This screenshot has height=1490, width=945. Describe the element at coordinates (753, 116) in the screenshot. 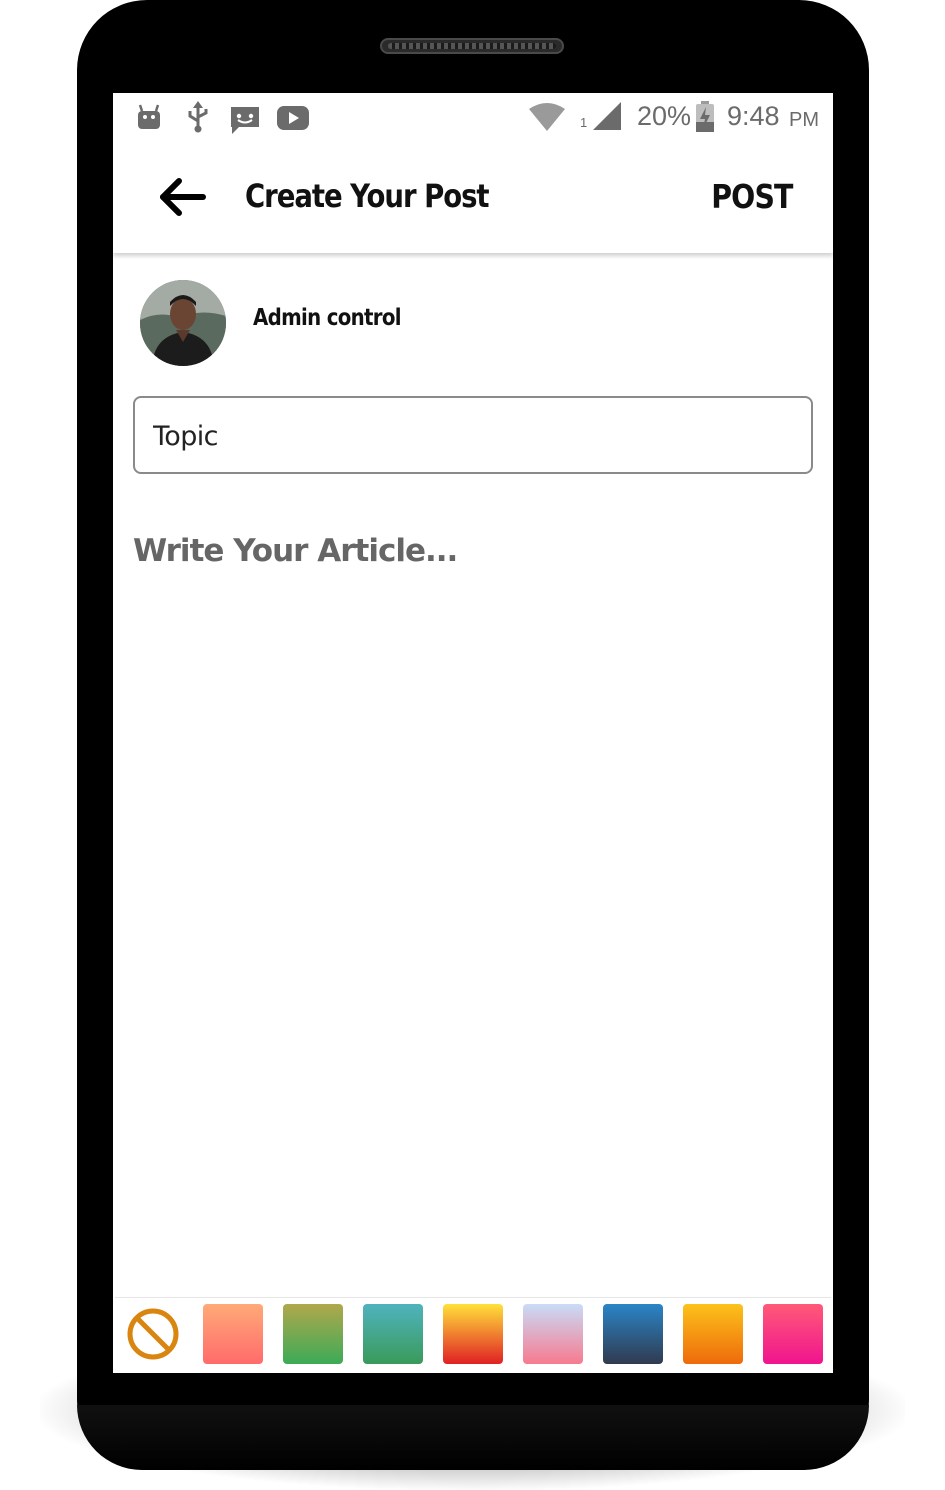

I see `clock: 9:48` at that location.